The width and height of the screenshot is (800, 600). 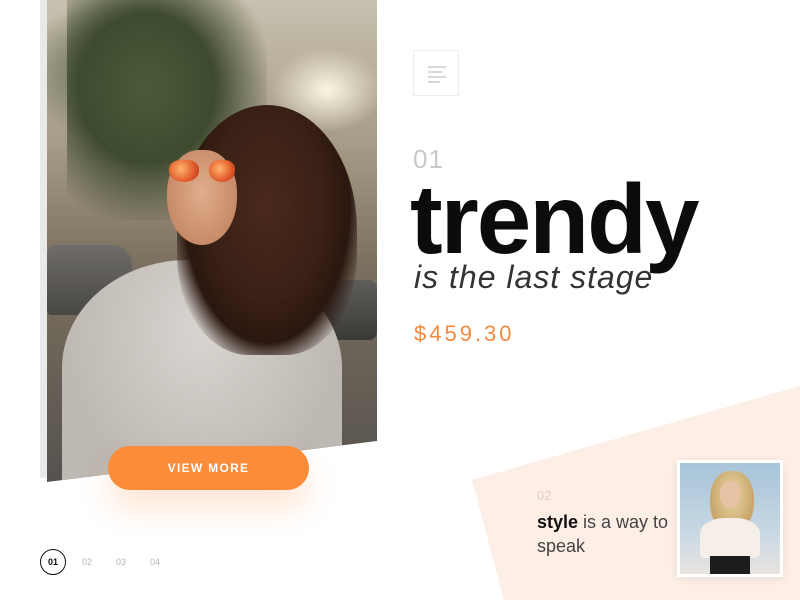 I want to click on feature-subtitle: is the last stage, so click(x=534, y=277).